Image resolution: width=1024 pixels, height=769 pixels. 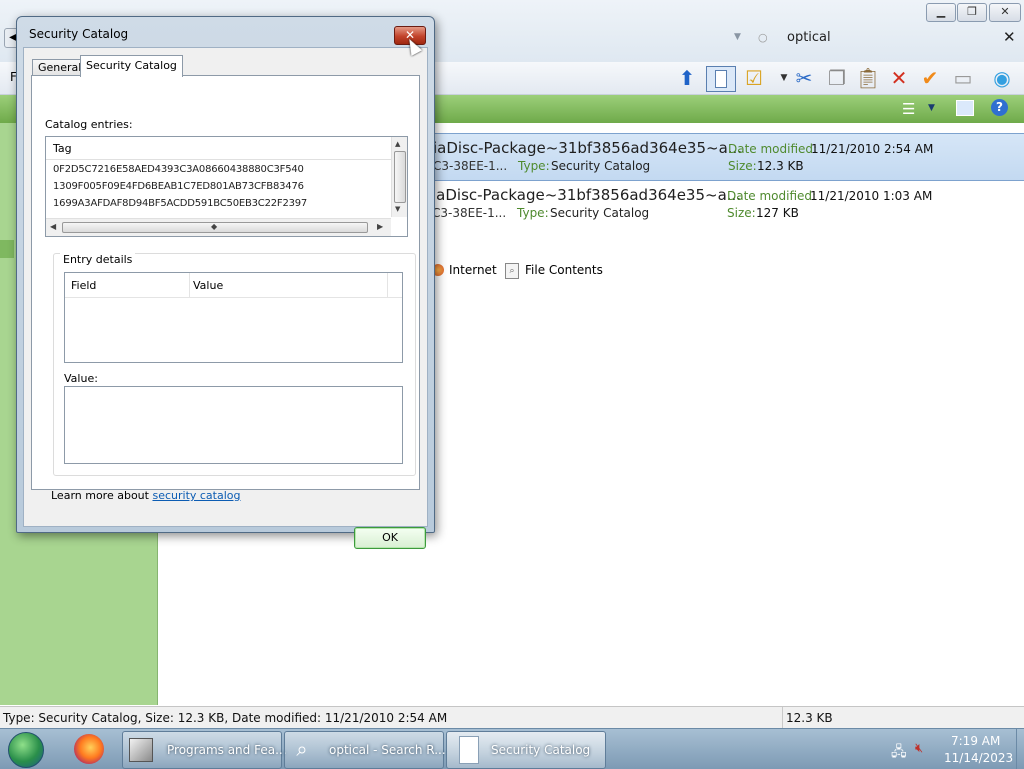 I want to click on status-divider, so click(x=782, y=718).